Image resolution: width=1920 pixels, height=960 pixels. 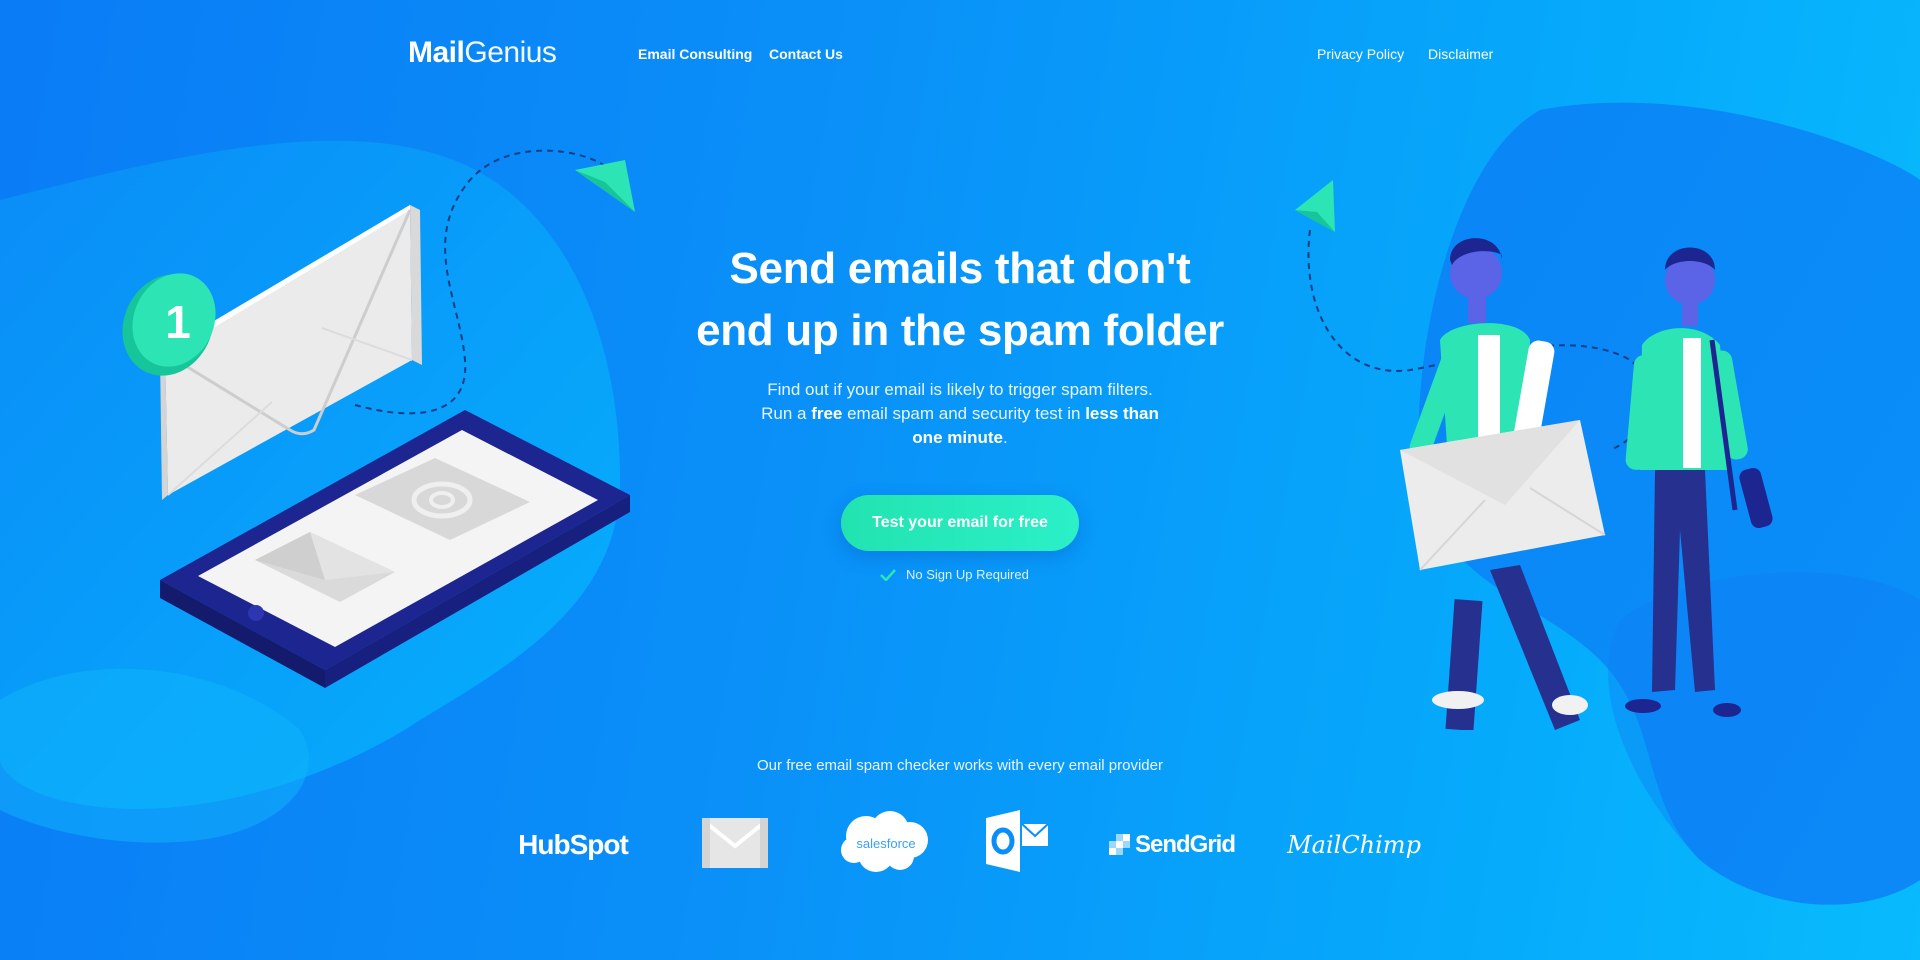 I want to click on logo-light: Genius, so click(x=510, y=52).